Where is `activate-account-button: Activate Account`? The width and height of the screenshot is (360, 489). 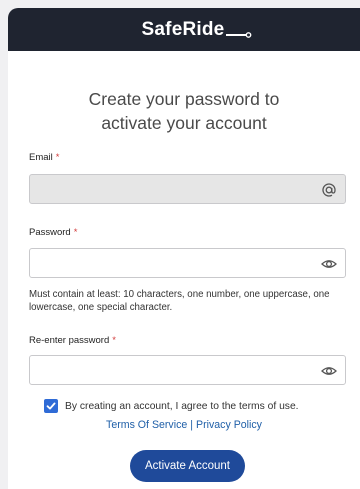 activate-account-button: Activate Account is located at coordinates (187, 466).